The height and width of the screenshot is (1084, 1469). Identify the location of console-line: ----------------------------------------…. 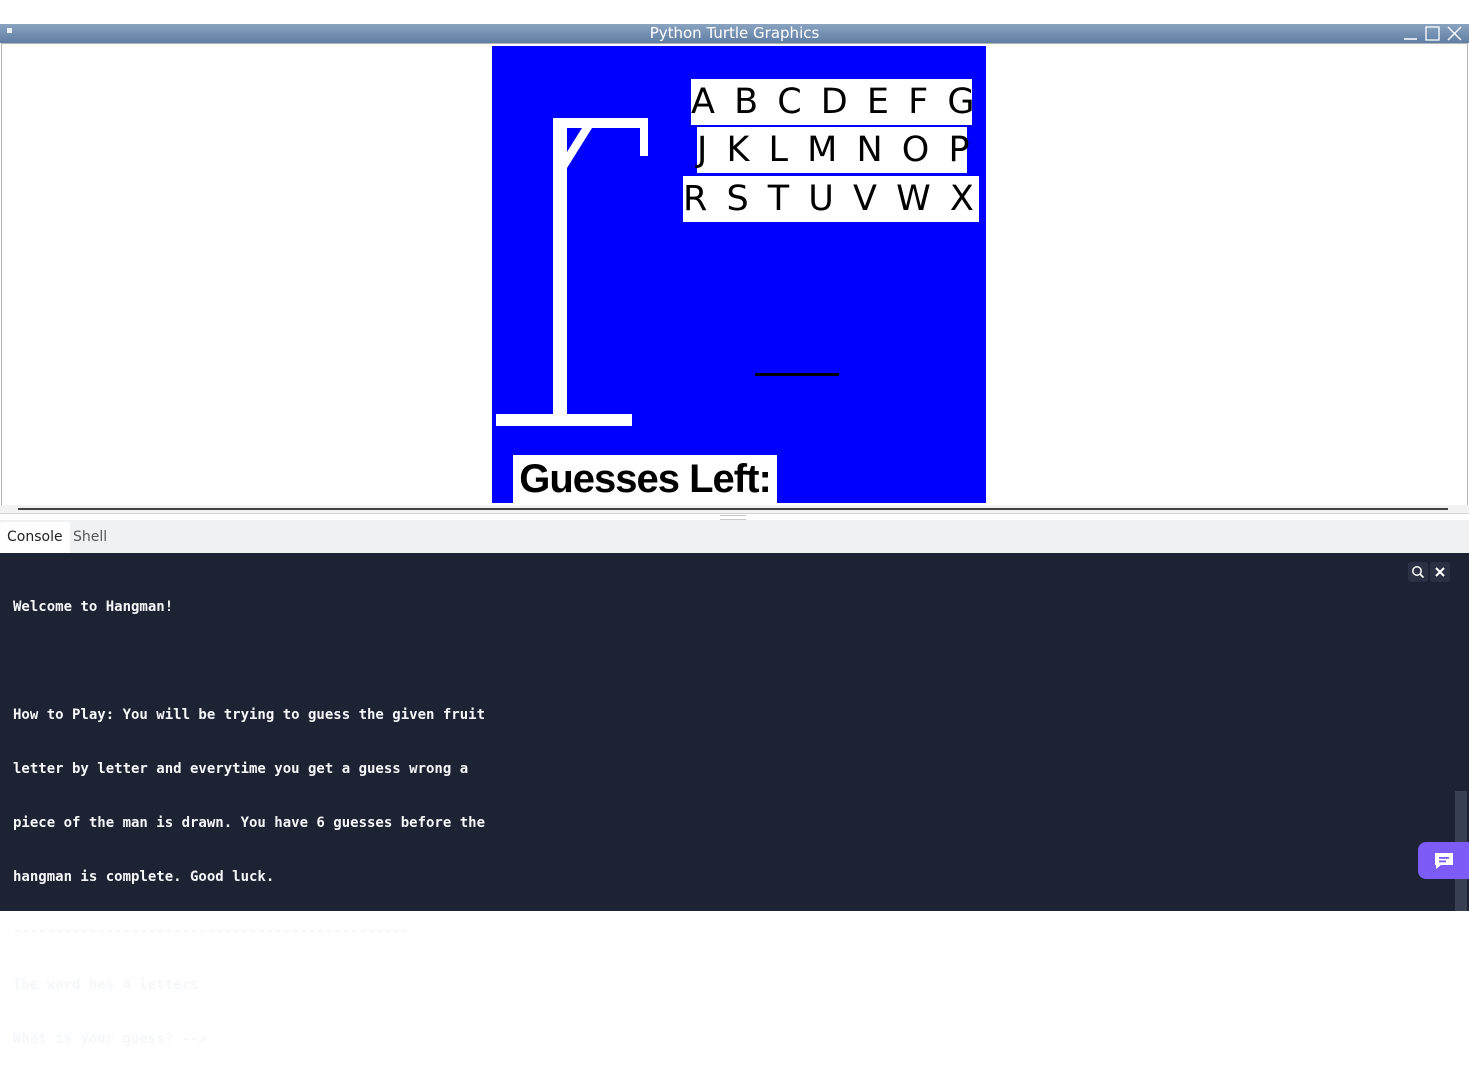
(211, 931).